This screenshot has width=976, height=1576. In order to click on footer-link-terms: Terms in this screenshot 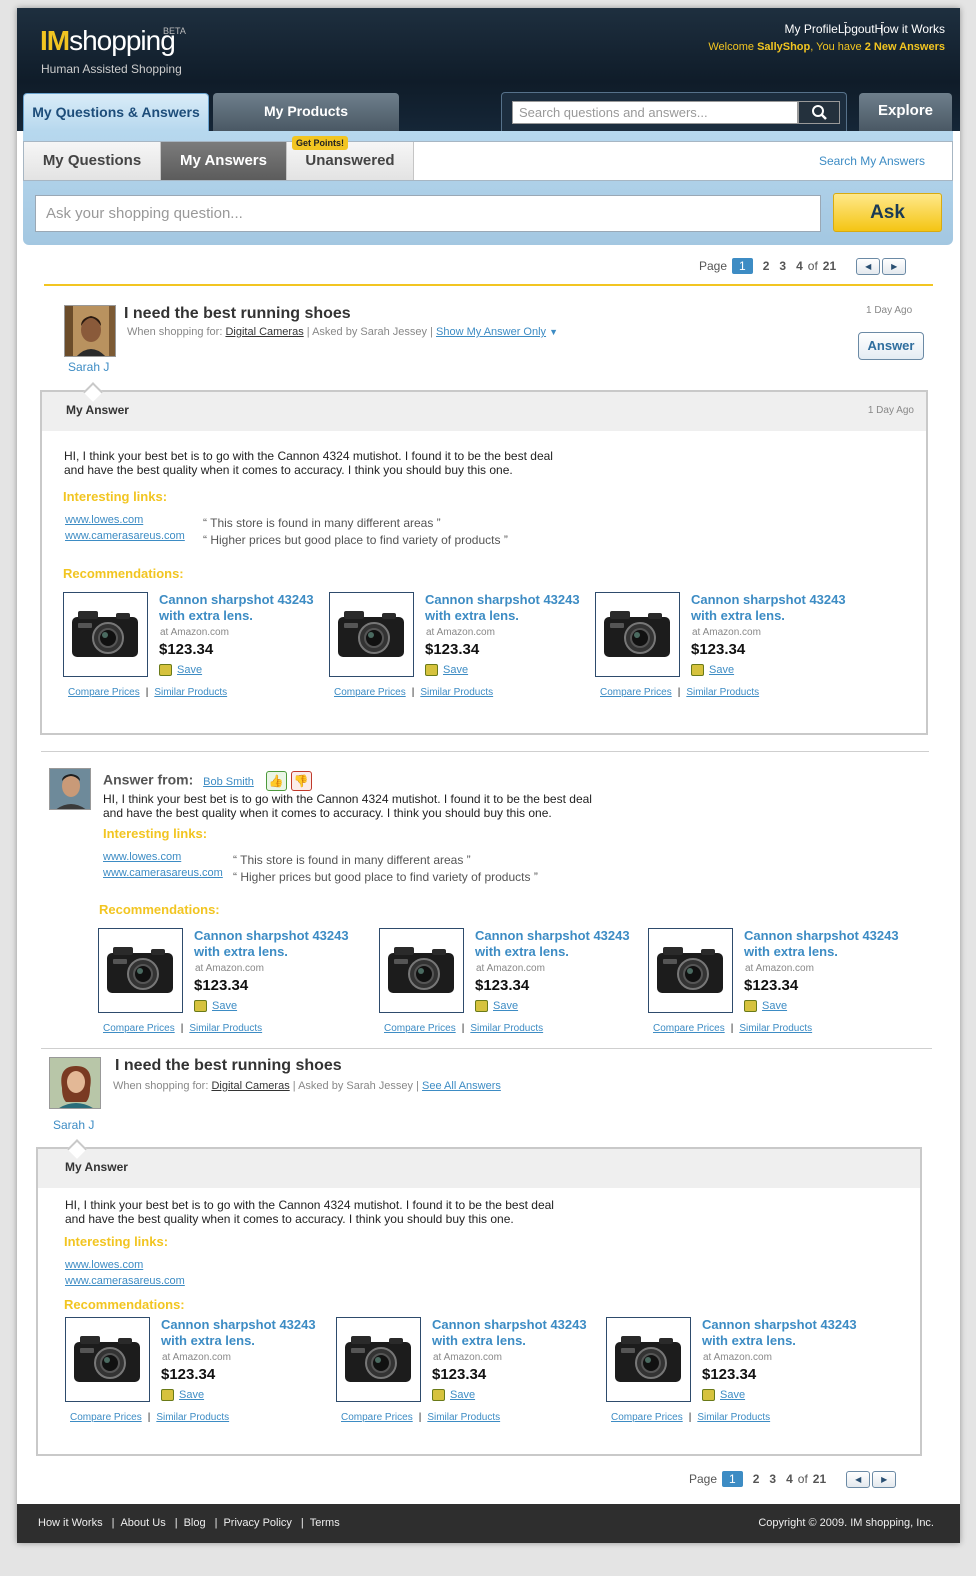, I will do `click(325, 1523)`.